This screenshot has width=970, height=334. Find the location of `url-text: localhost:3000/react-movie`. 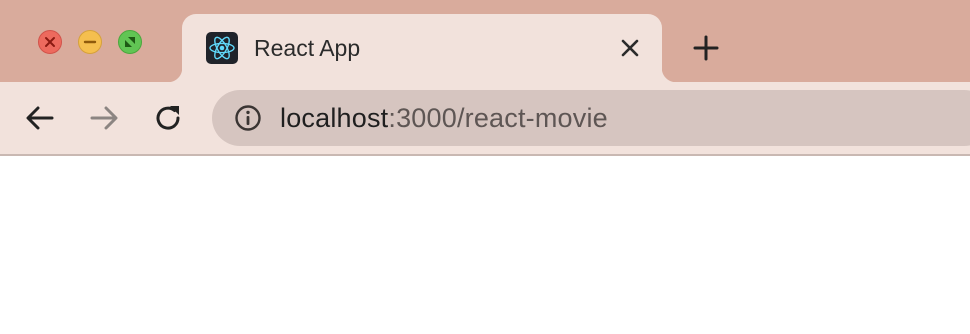

url-text: localhost:3000/react-movie is located at coordinates (444, 118).